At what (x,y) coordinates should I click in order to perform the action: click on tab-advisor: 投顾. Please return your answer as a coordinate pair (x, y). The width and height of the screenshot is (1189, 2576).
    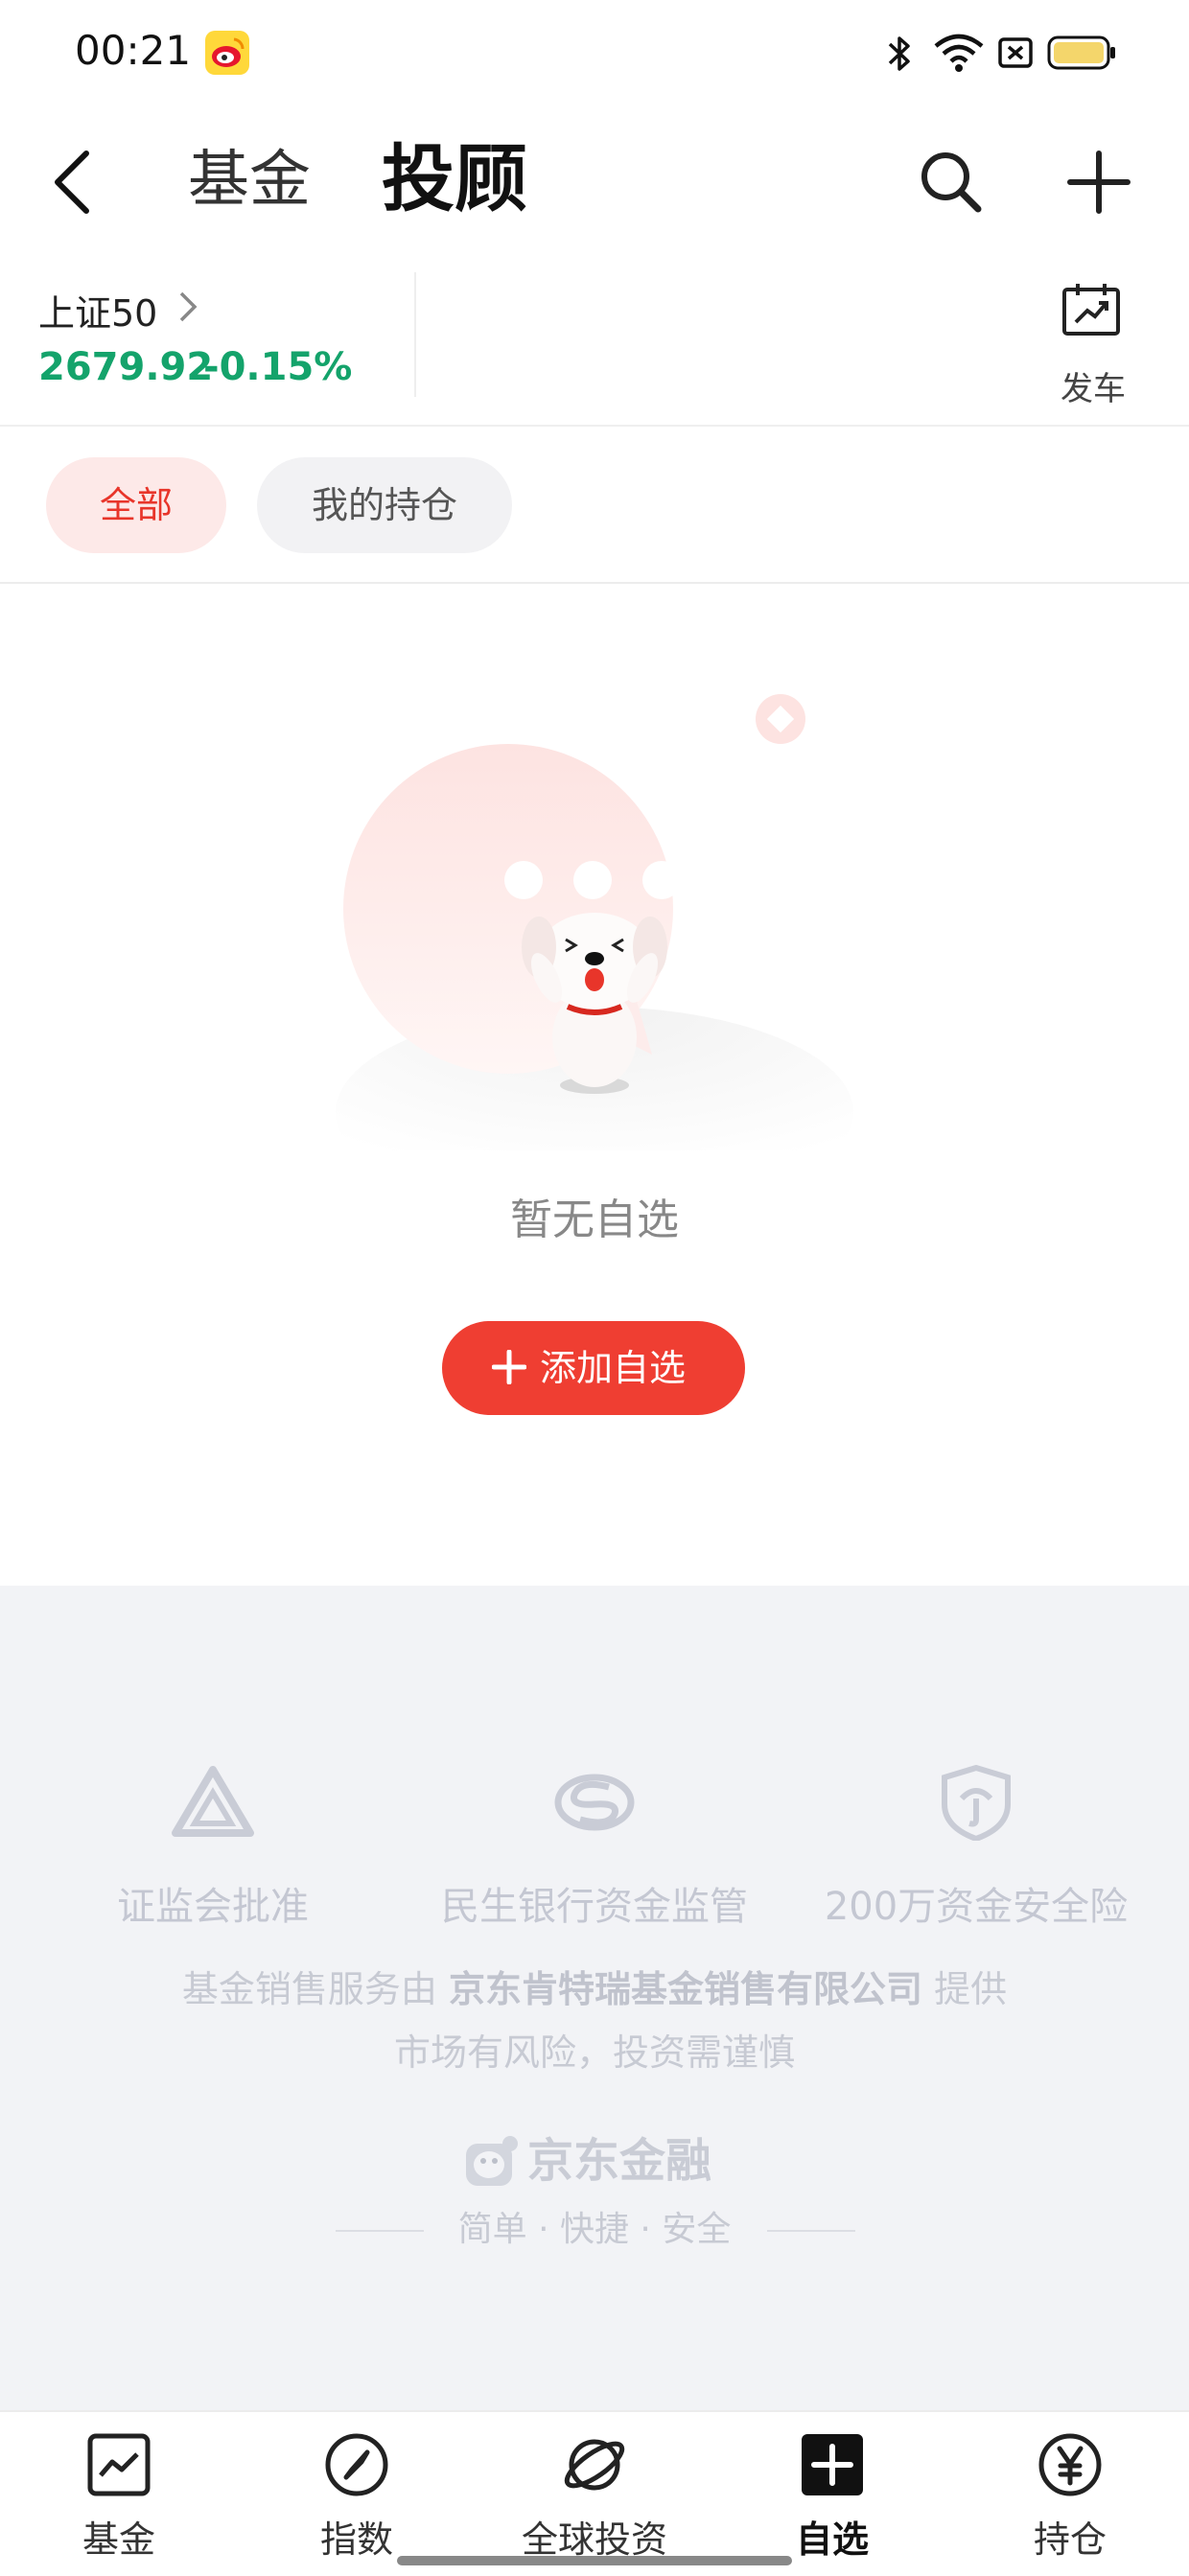
    Looking at the image, I should click on (454, 179).